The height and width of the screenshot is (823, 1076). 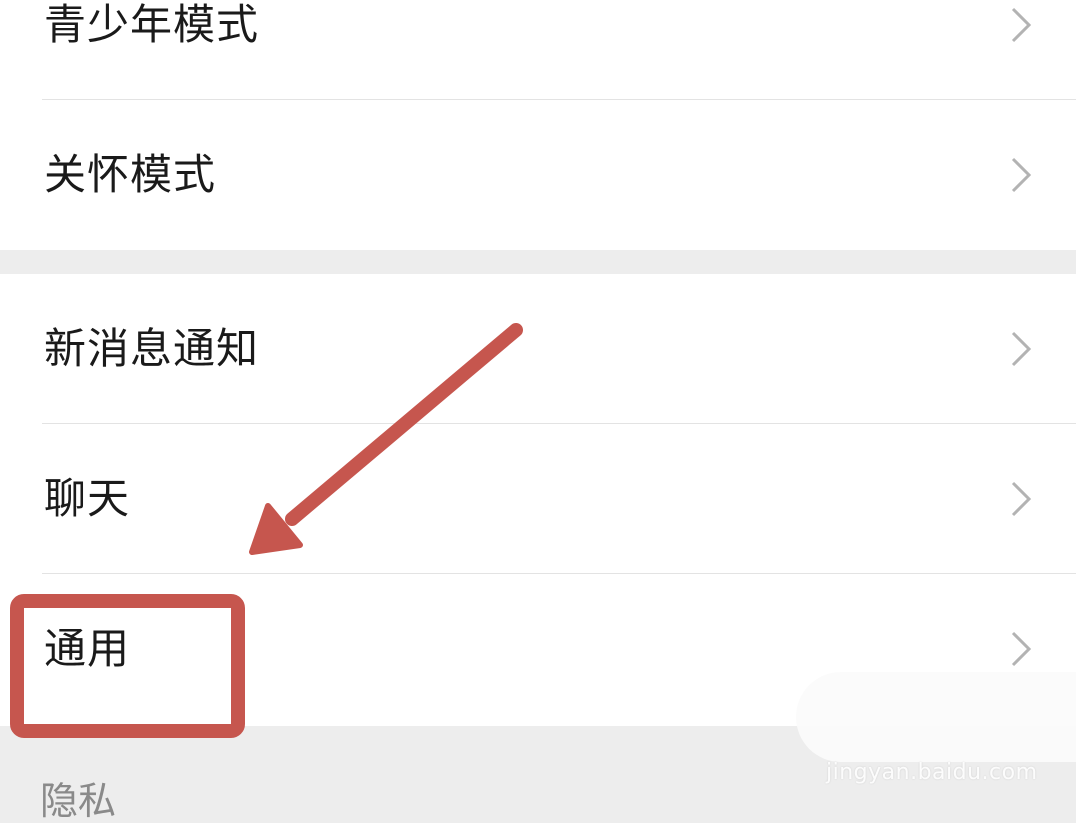 I want to click on watermark-smudge, so click(x=936, y=717).